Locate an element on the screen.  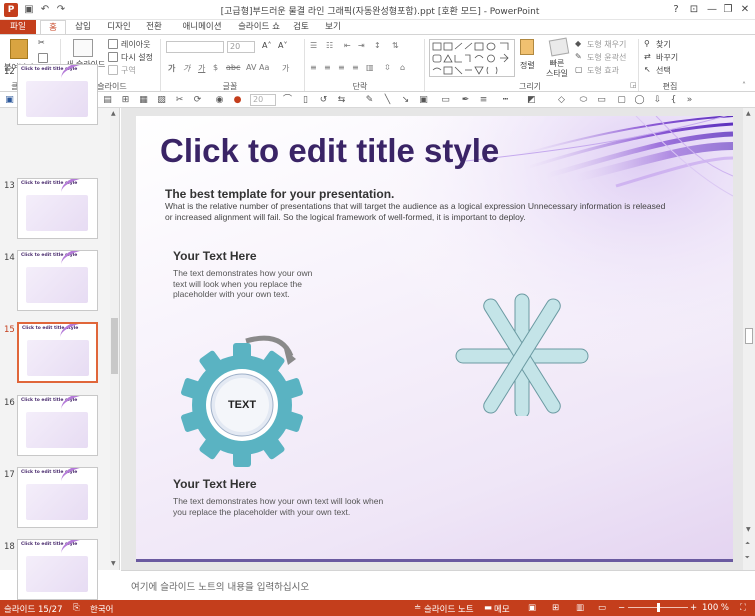
shape-fill-button: 도형 채우기 is located at coordinates (606, 44).